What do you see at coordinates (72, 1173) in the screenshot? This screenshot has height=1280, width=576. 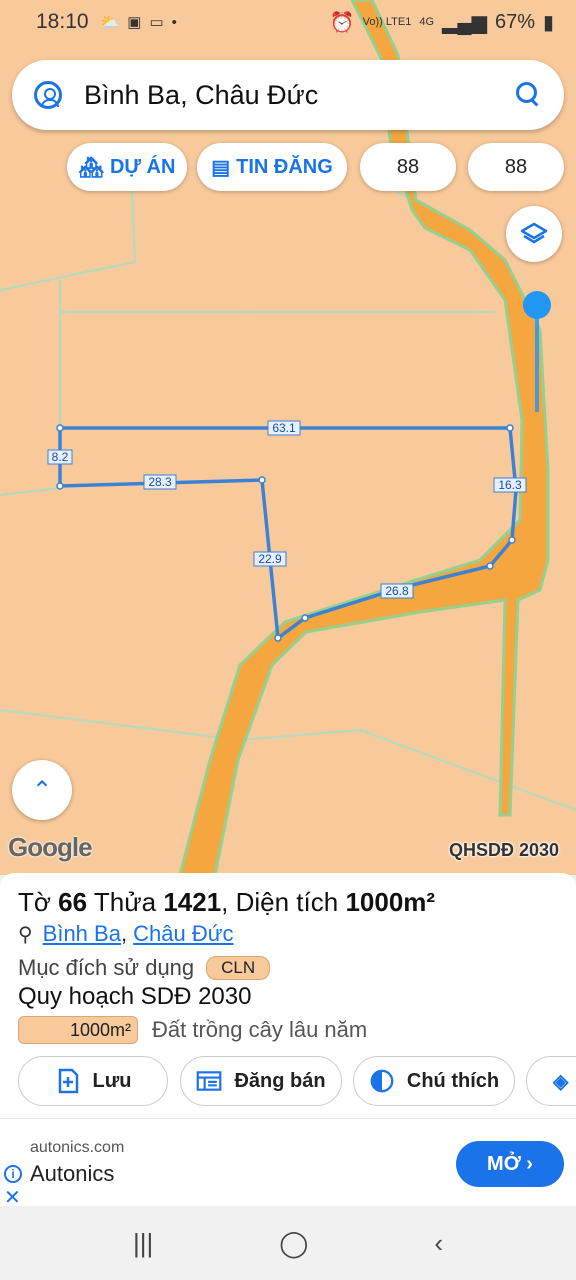 I see `ad-name: Autonics` at bounding box center [72, 1173].